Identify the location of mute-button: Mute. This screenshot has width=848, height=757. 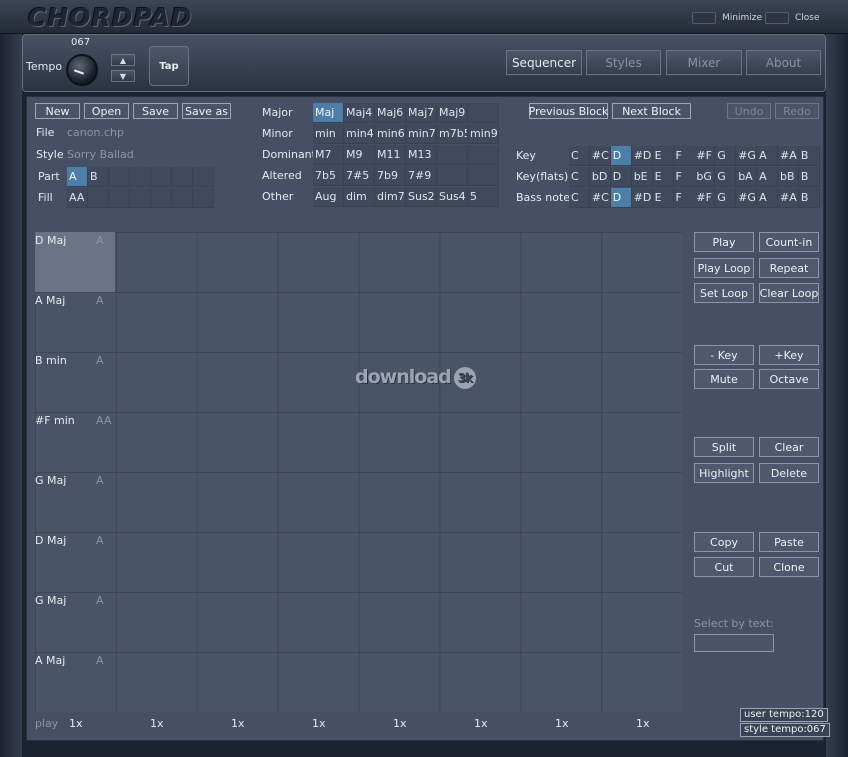
(724, 379).